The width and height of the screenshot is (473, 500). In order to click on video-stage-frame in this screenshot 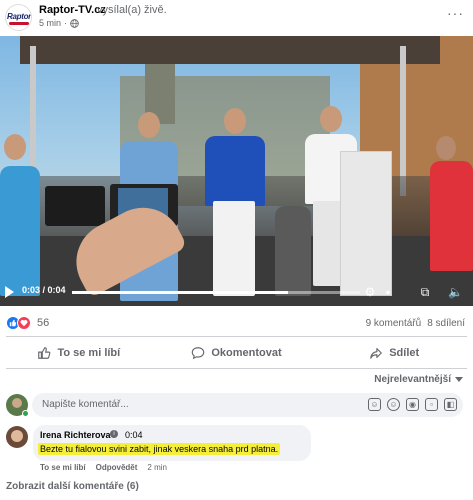, I will do `click(403, 121)`.